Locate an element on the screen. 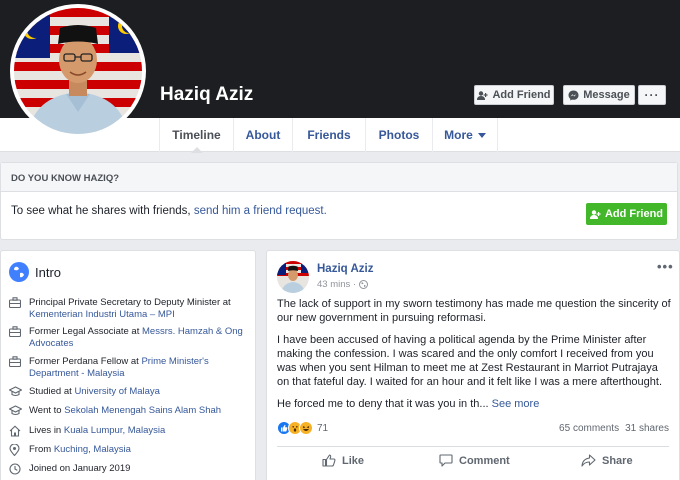 This screenshot has height=480, width=680. share-button: Share is located at coordinates (607, 460).